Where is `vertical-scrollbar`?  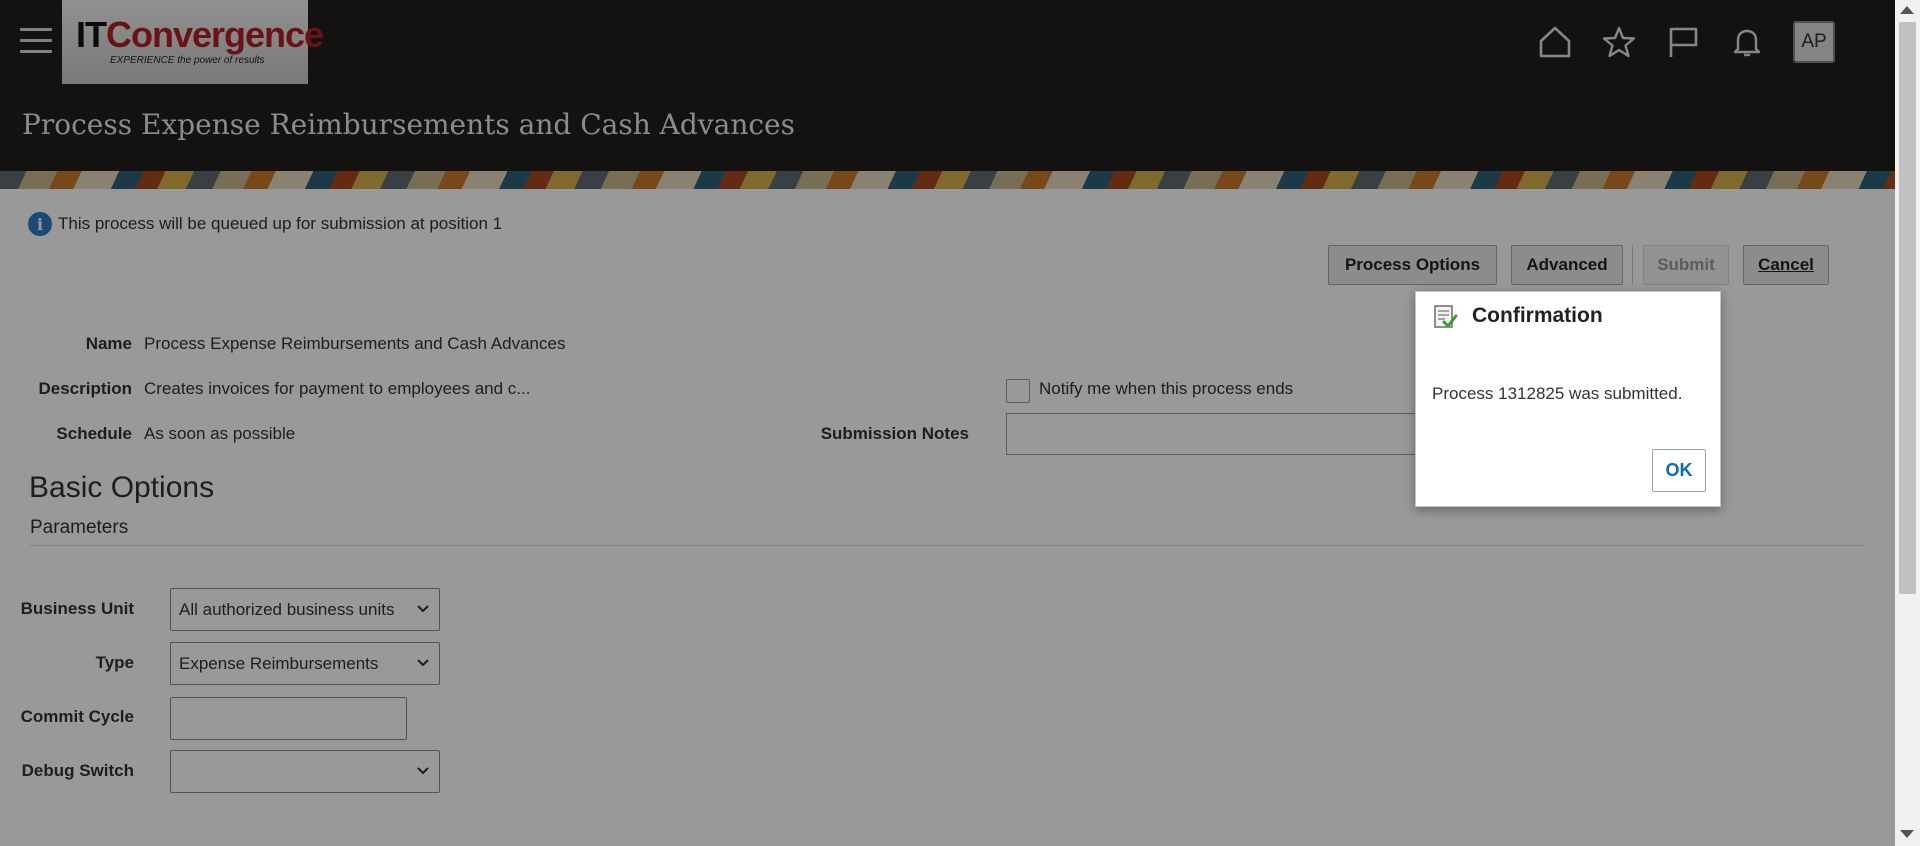
vertical-scrollbar is located at coordinates (1907, 423).